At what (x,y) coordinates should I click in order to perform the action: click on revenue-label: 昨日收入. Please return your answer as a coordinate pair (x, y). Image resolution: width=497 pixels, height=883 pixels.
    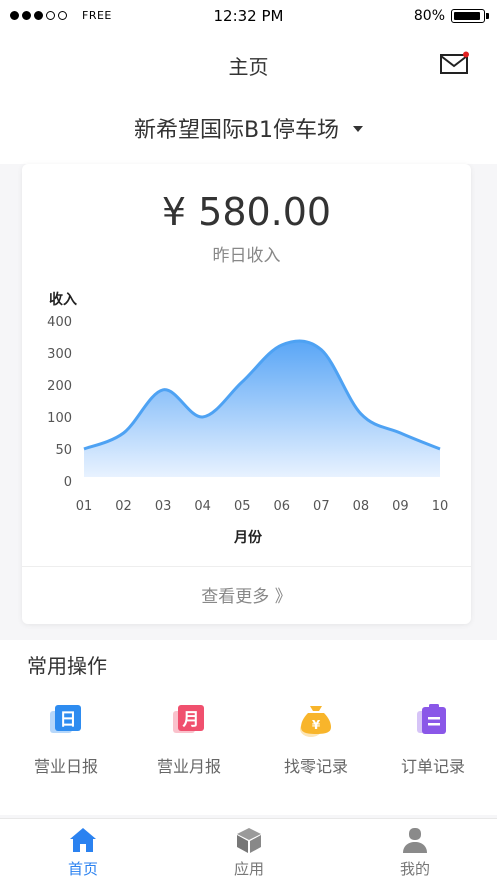
    Looking at the image, I should click on (246, 256).